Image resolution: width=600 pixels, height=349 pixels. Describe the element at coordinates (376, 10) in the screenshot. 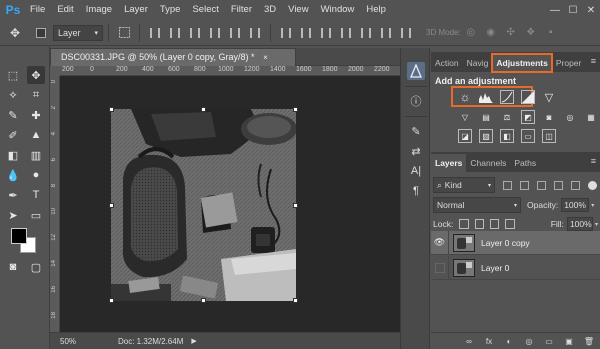

I see `menu-help: Help` at that location.